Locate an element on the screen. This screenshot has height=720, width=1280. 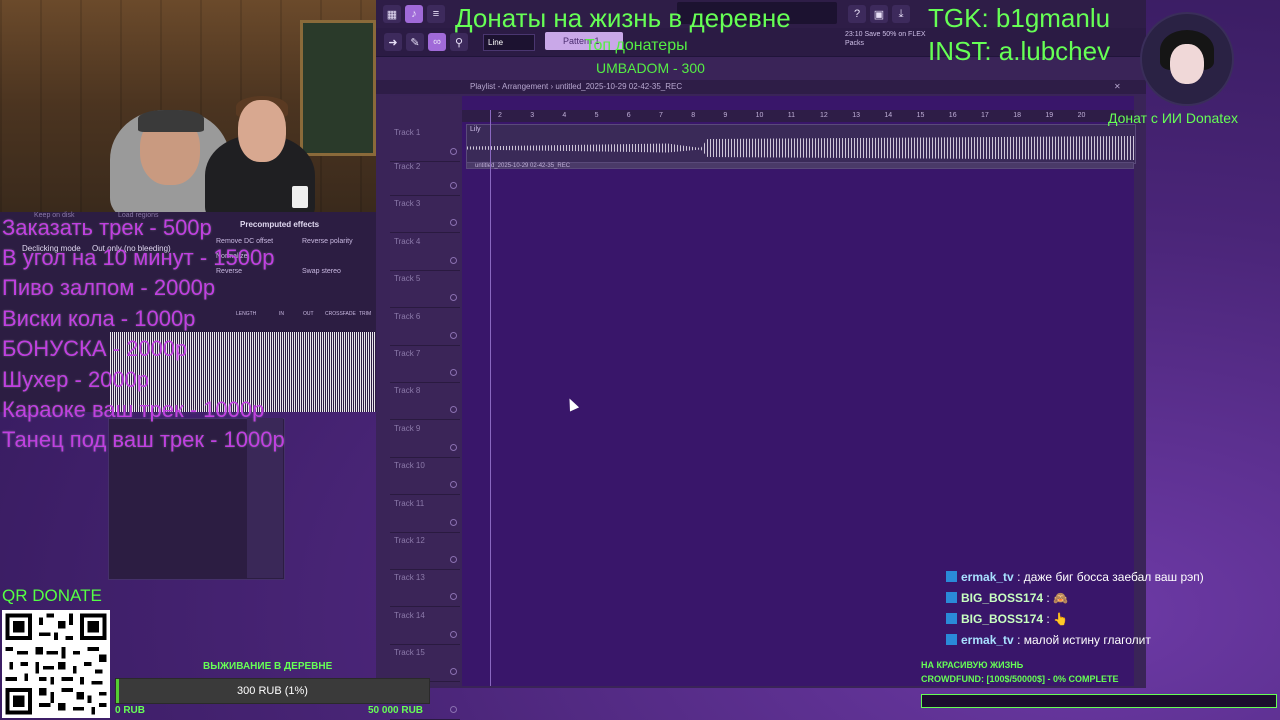
chat-text: : 🙈 is located at coordinates (1057, 598).